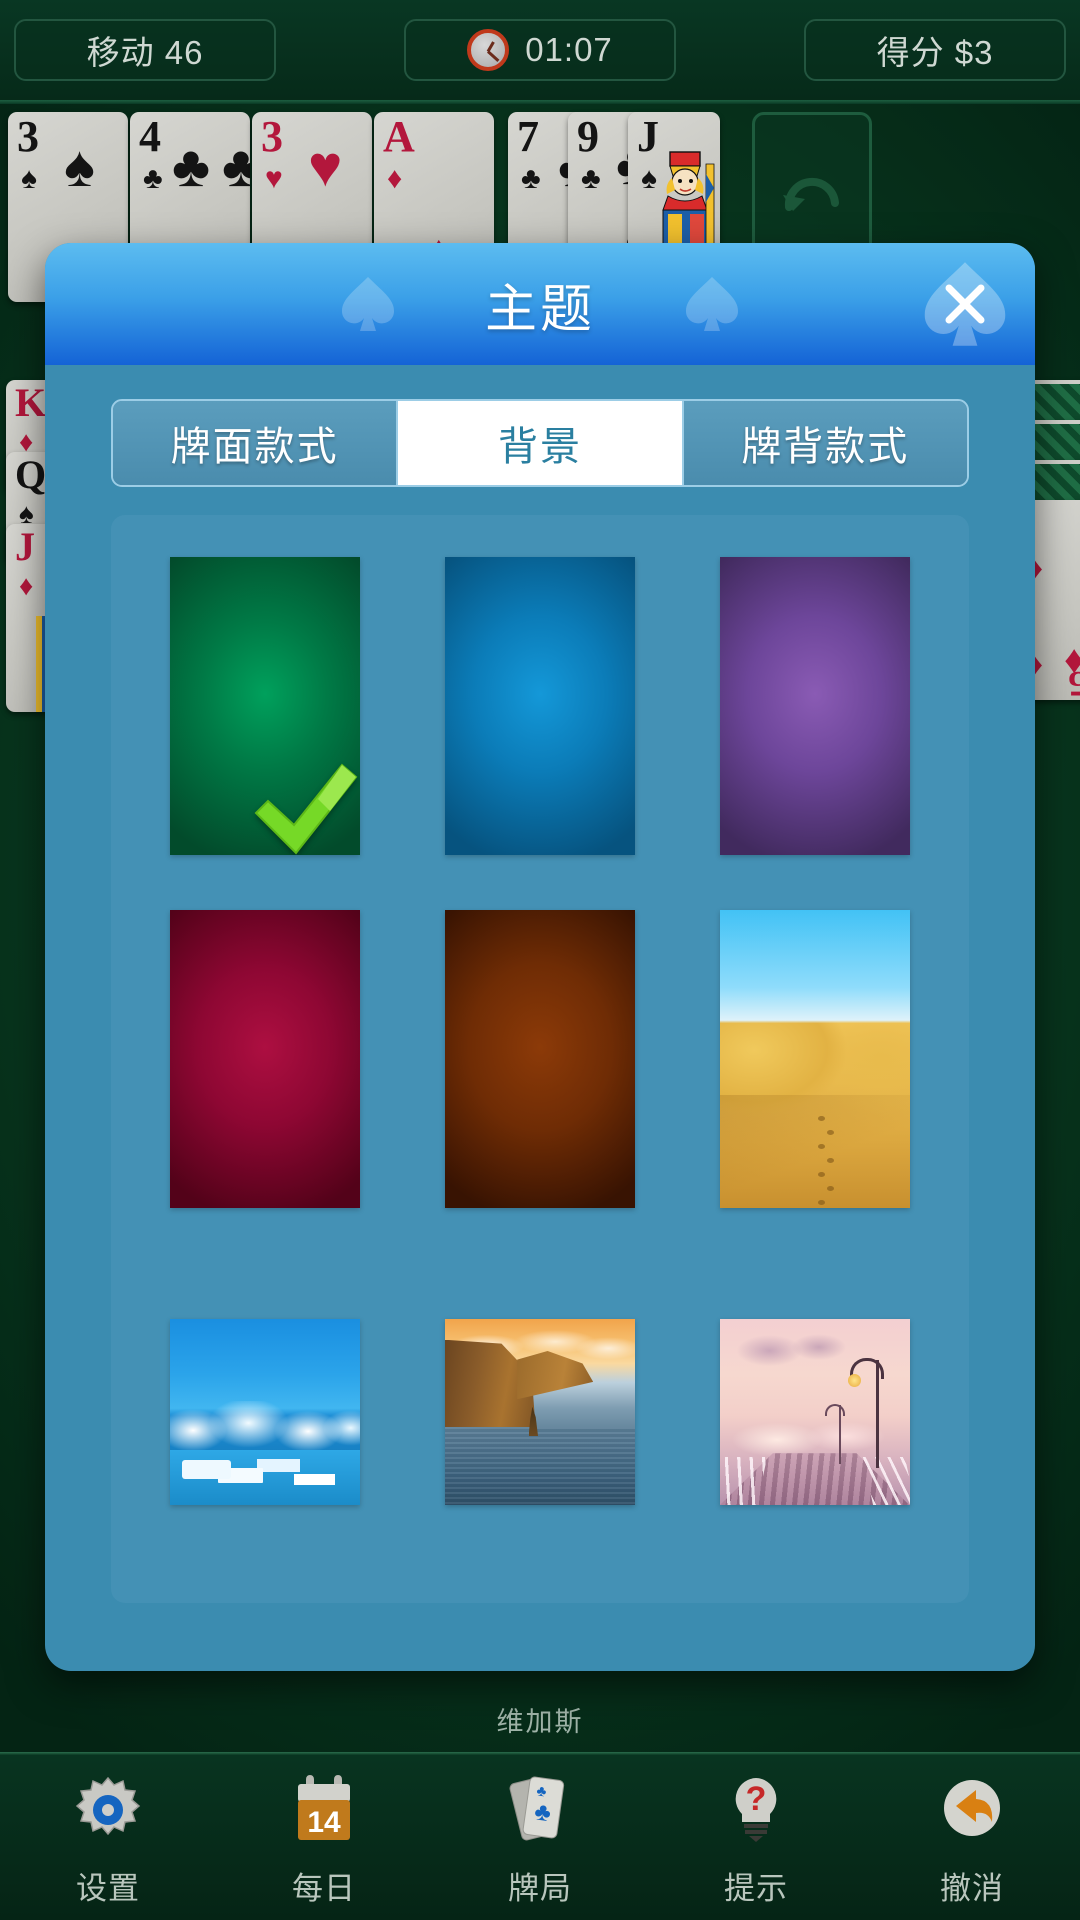 The width and height of the screenshot is (1080, 1920). What do you see at coordinates (399, 136) in the screenshot?
I see `card-rank: A` at bounding box center [399, 136].